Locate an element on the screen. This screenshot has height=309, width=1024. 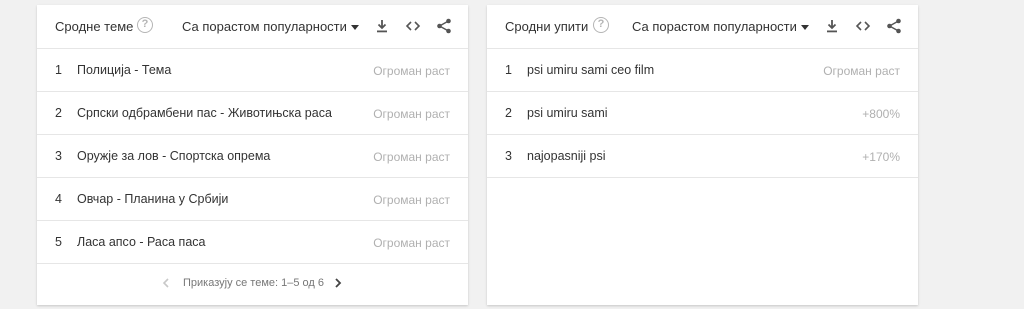
row-label: Српски одбрамбени пас - Животињска раса is located at coordinates (204, 113).